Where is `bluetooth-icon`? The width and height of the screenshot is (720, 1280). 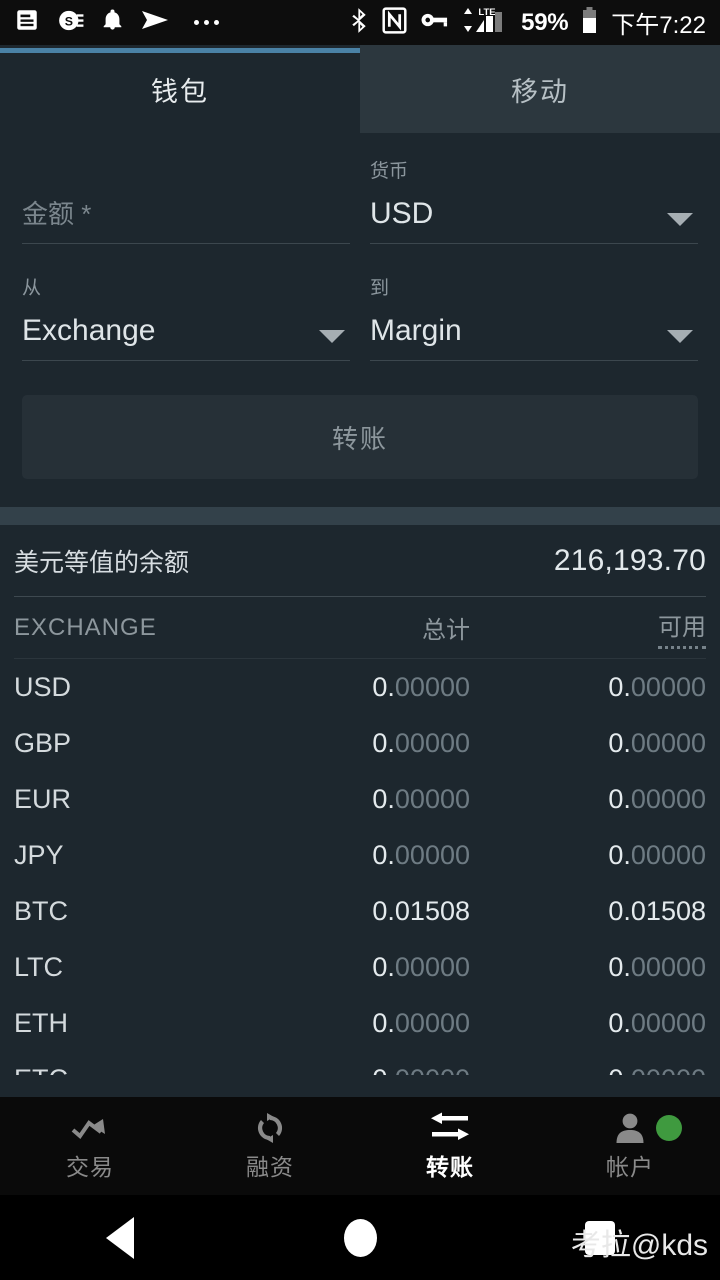 bluetooth-icon is located at coordinates (359, 23).